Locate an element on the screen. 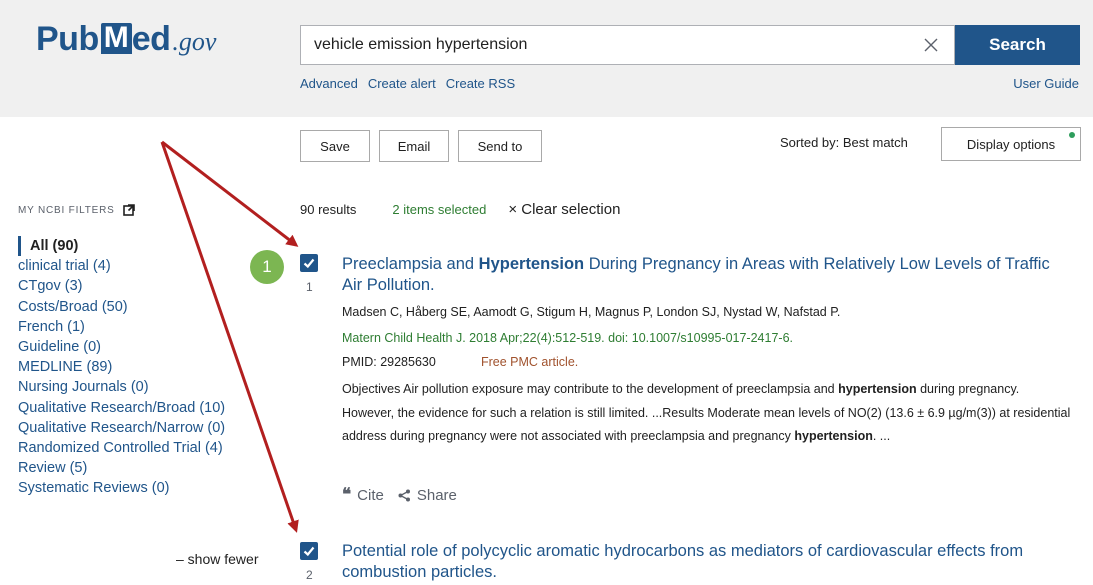 The image size is (1093, 585). filter-item-qualitative-broad: Qualitative Research/Broad (10) is located at coordinates (121, 408).